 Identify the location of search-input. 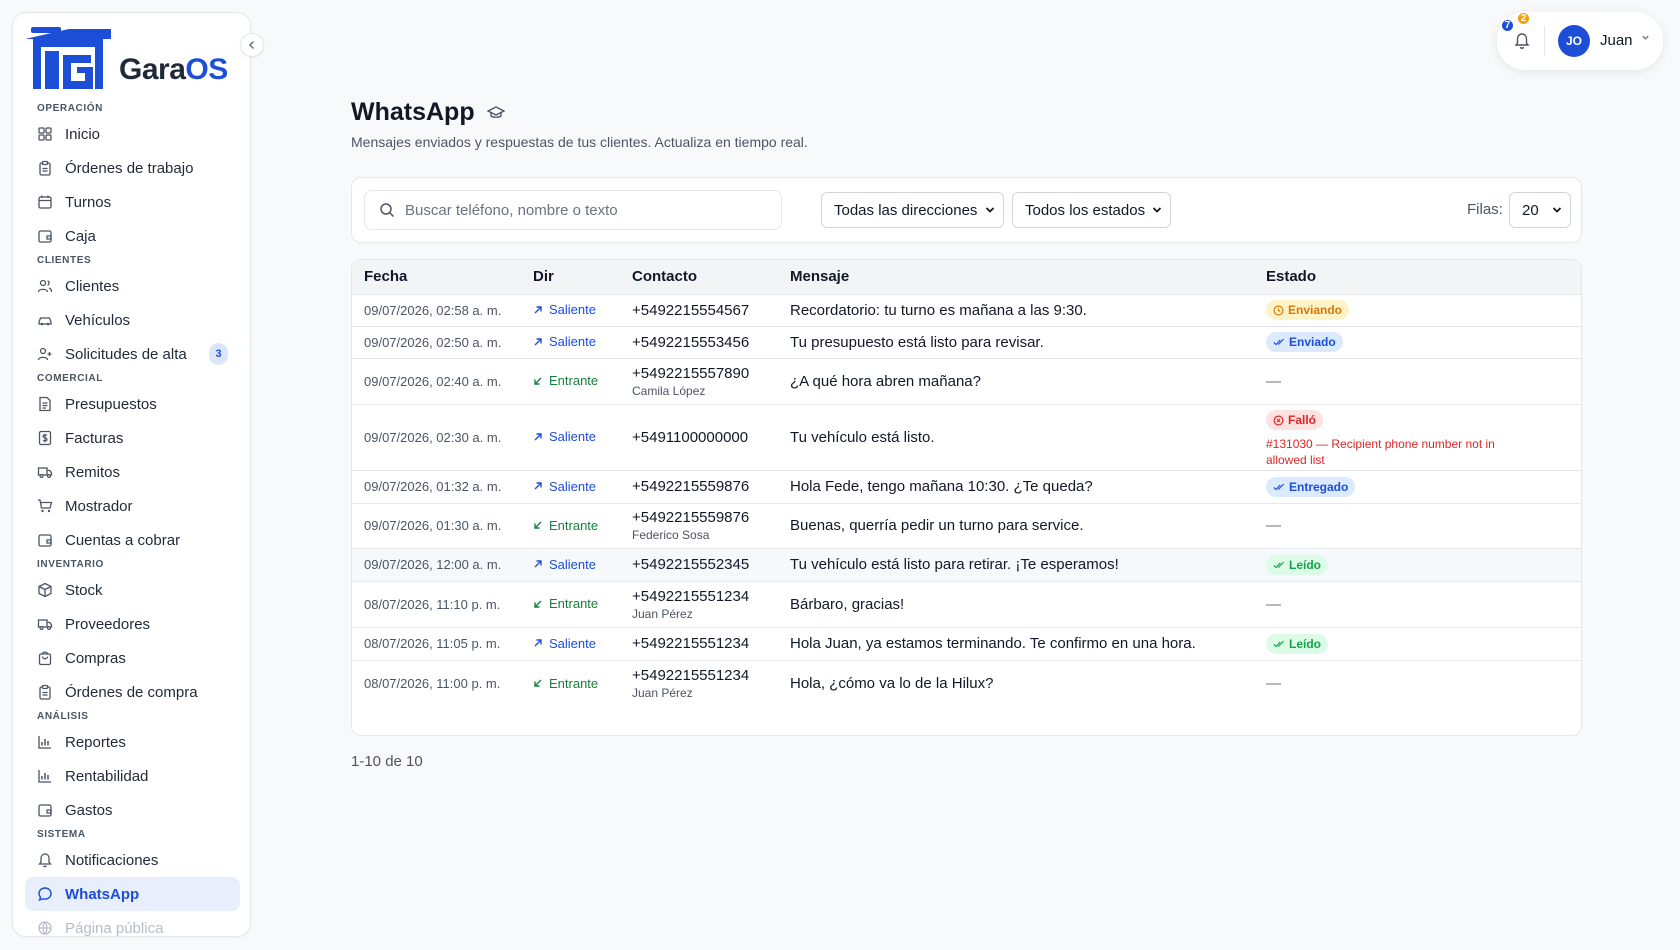
(585, 210).